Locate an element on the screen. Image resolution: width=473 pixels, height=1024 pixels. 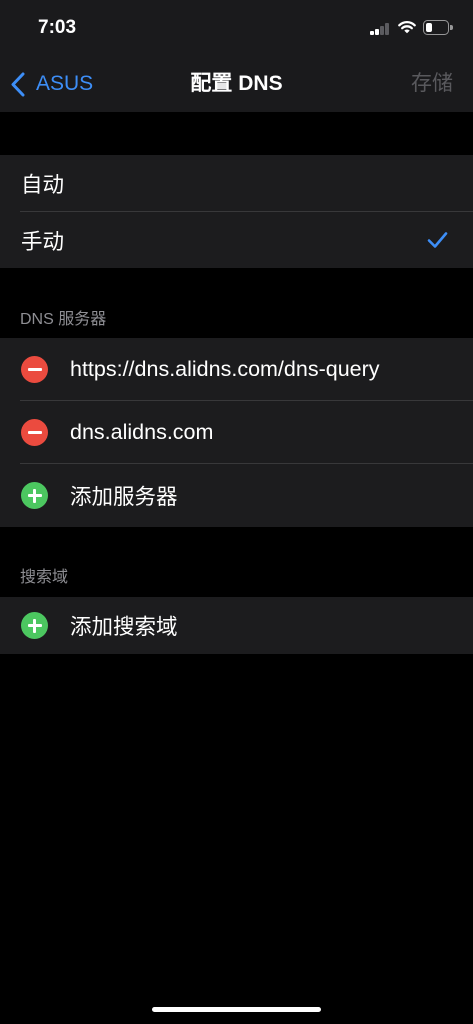
add-search-domain-row: 添加搜索域 is located at coordinates (236, 625).